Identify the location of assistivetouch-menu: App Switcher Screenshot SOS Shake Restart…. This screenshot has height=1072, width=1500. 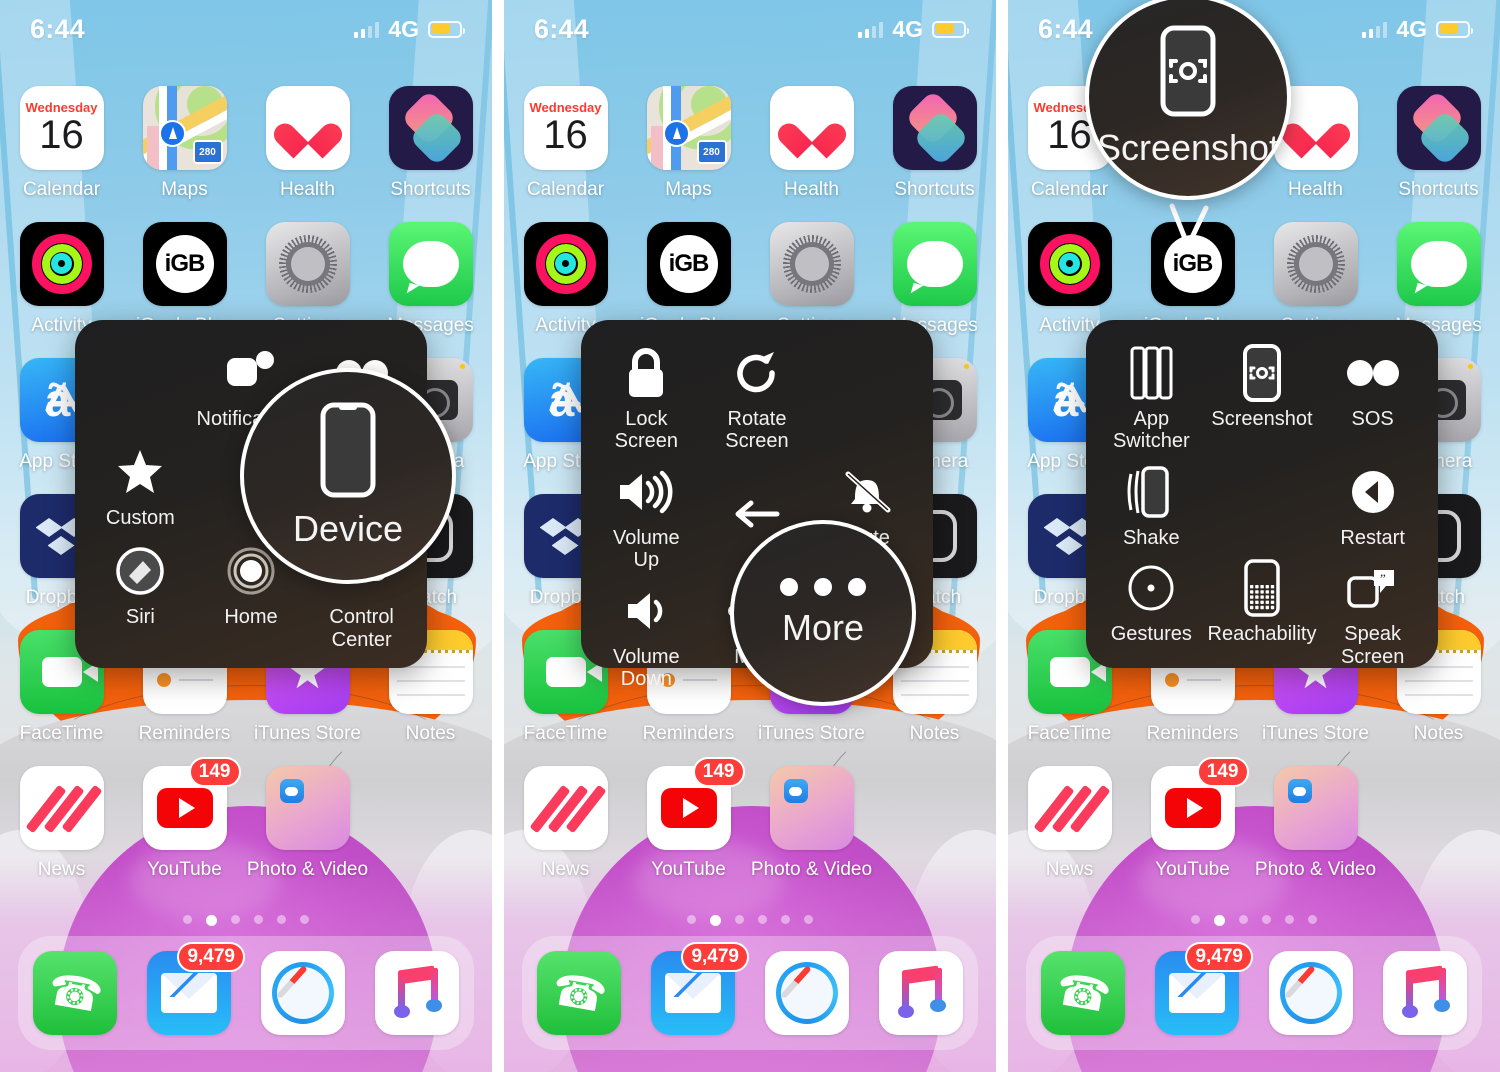
(1262, 494).